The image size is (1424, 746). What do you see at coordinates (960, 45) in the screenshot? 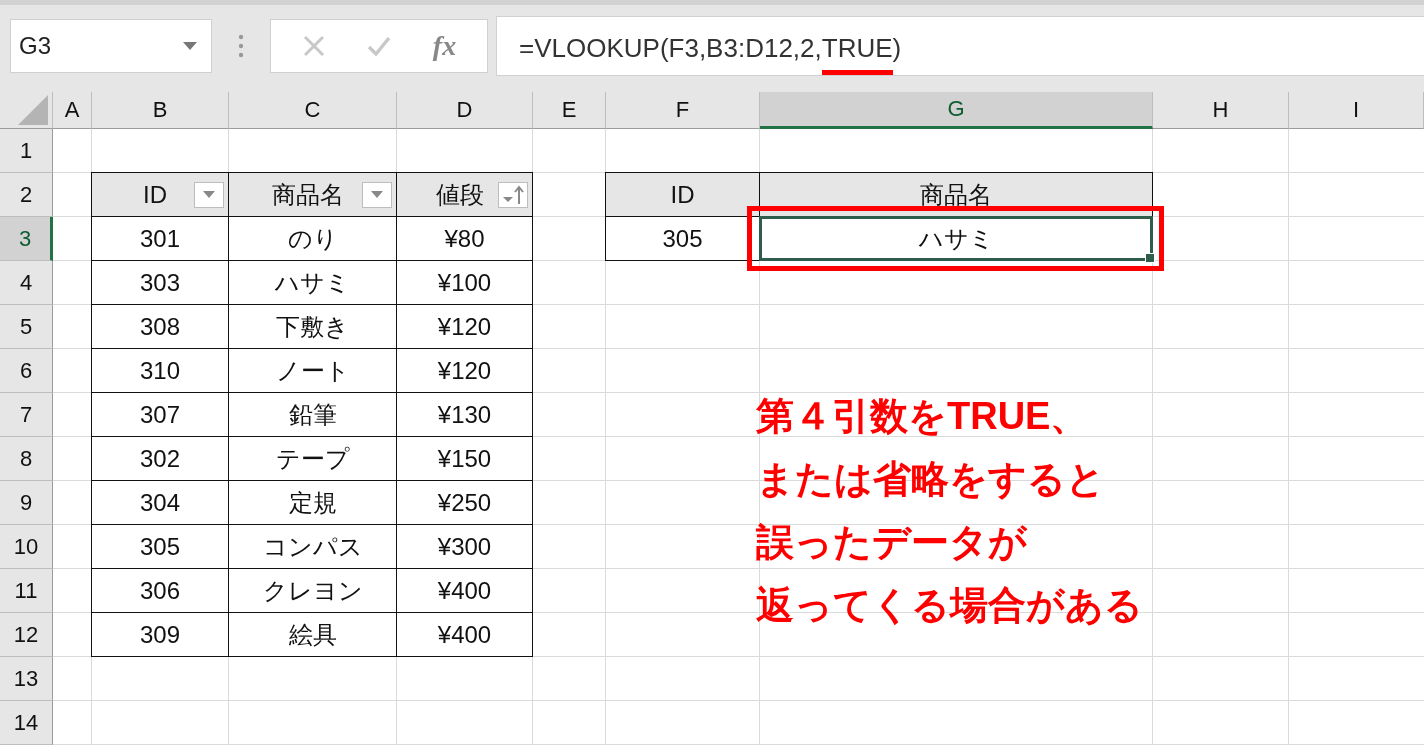
I see `formula-field: =VLOOKUP(F3,B3:D12,2,TRUE)` at bounding box center [960, 45].